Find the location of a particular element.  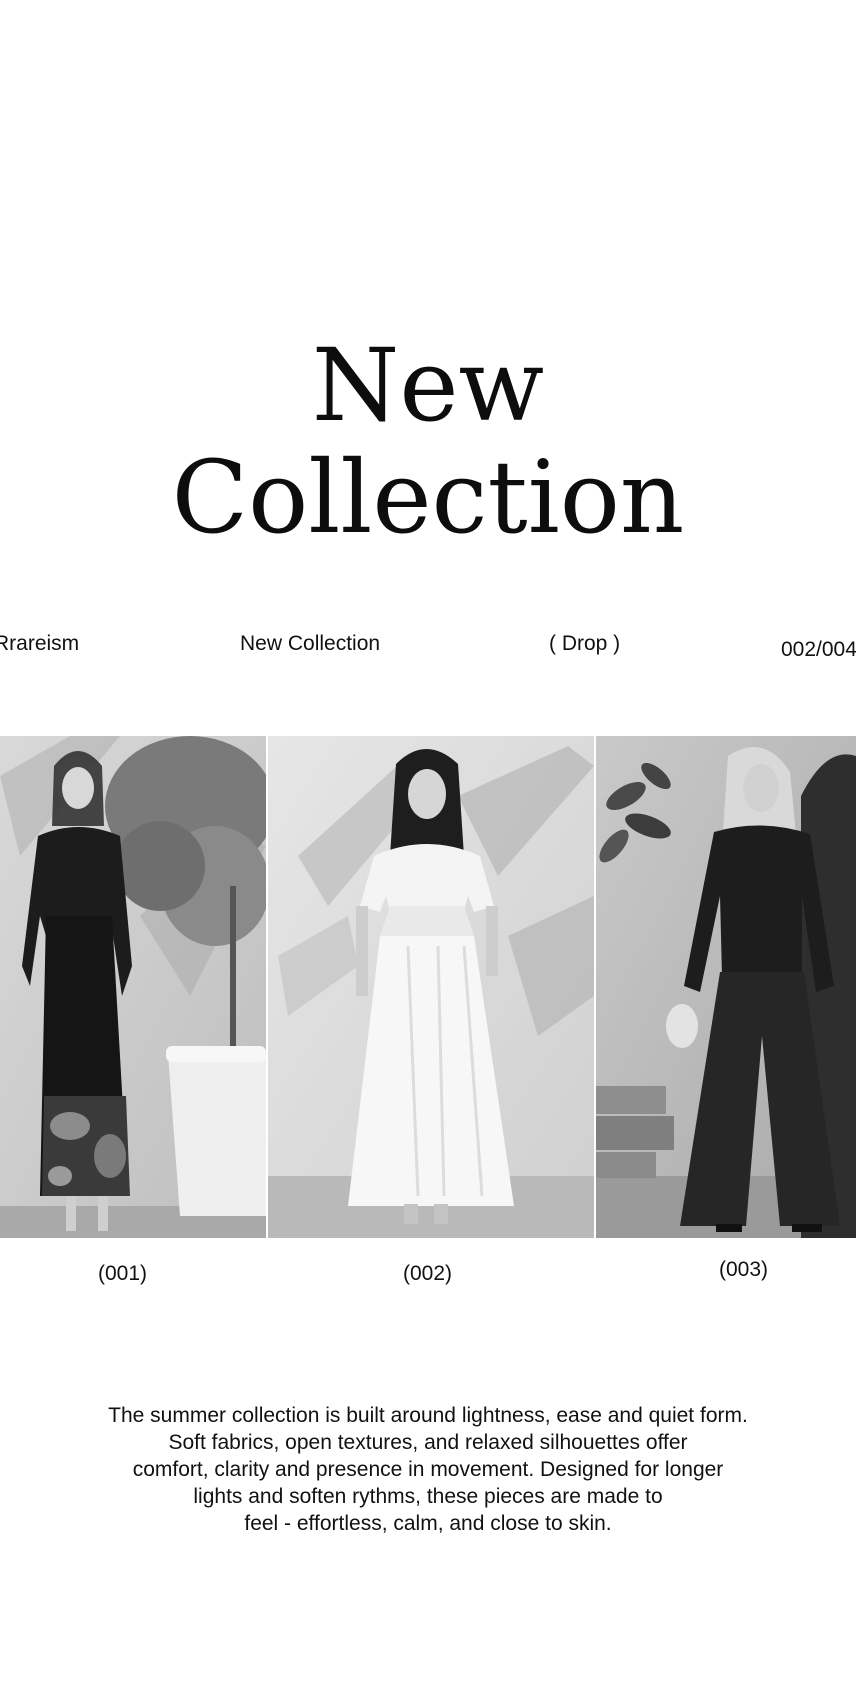

photo-001-image is located at coordinates (133, 987).